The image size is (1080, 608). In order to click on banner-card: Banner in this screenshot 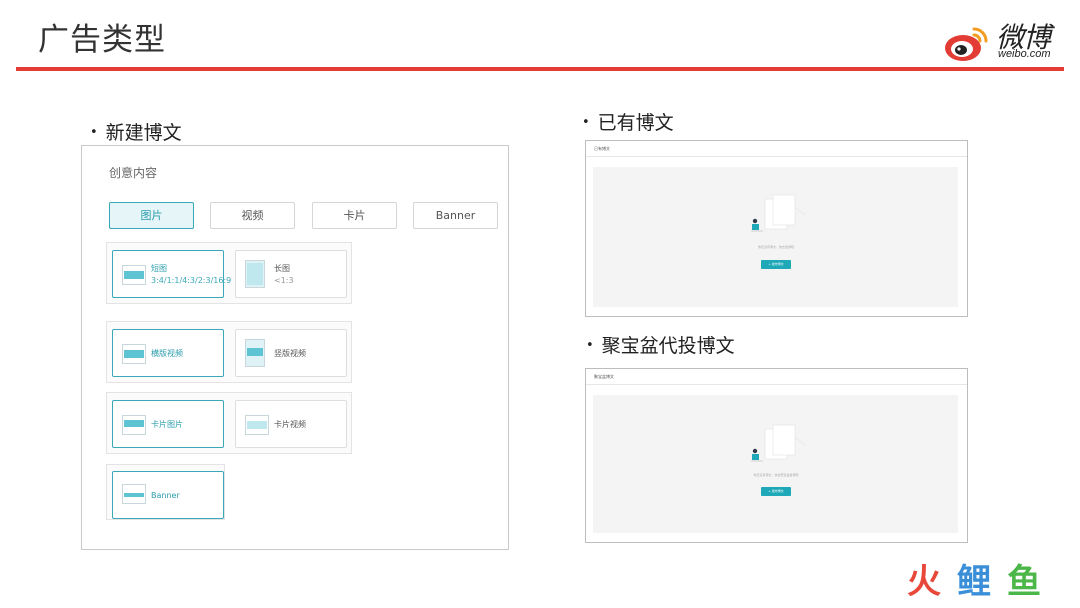, I will do `click(168, 495)`.